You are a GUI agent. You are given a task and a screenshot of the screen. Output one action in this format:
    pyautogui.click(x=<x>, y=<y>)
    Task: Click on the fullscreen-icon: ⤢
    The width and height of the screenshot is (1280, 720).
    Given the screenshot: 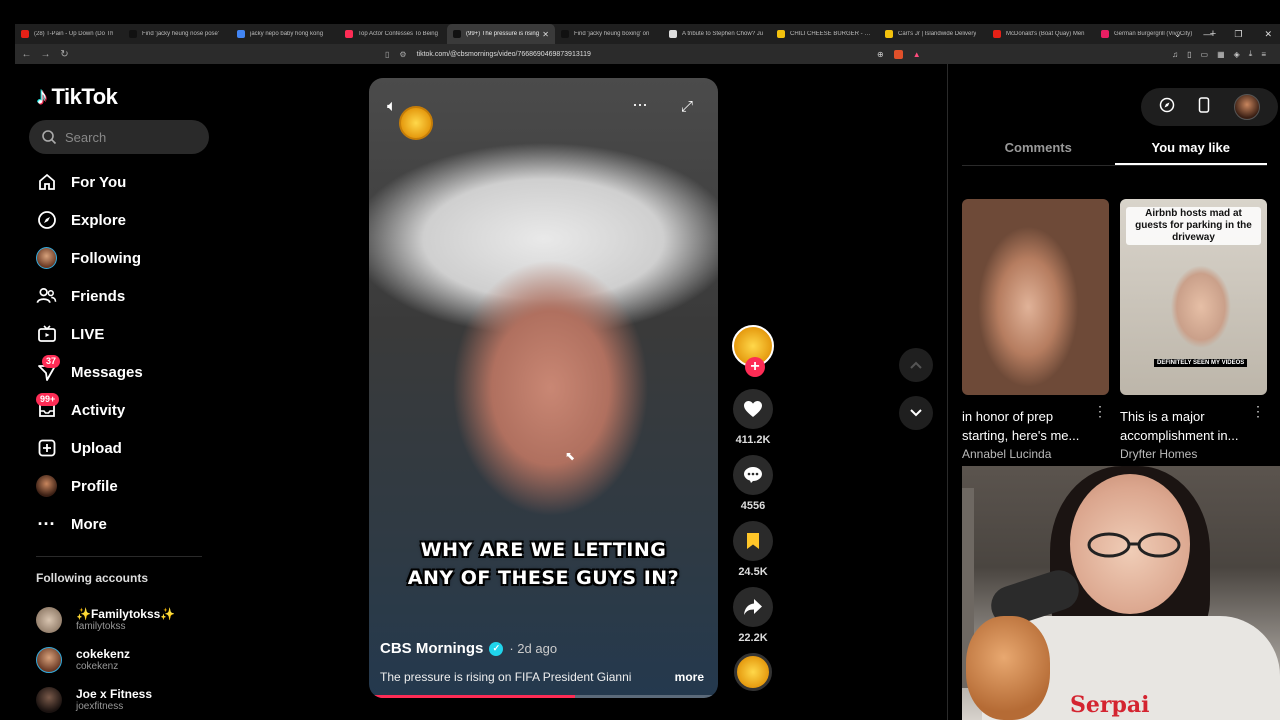 What is the action you would take?
    pyautogui.click(x=687, y=106)
    